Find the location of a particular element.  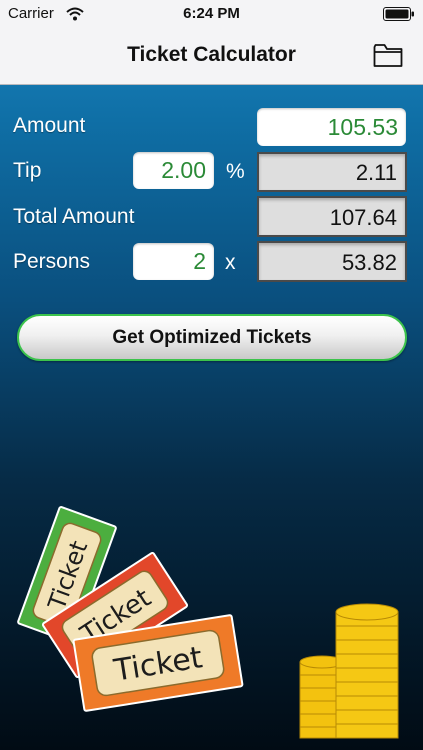

coins-illustration is located at coordinates (349, 671).